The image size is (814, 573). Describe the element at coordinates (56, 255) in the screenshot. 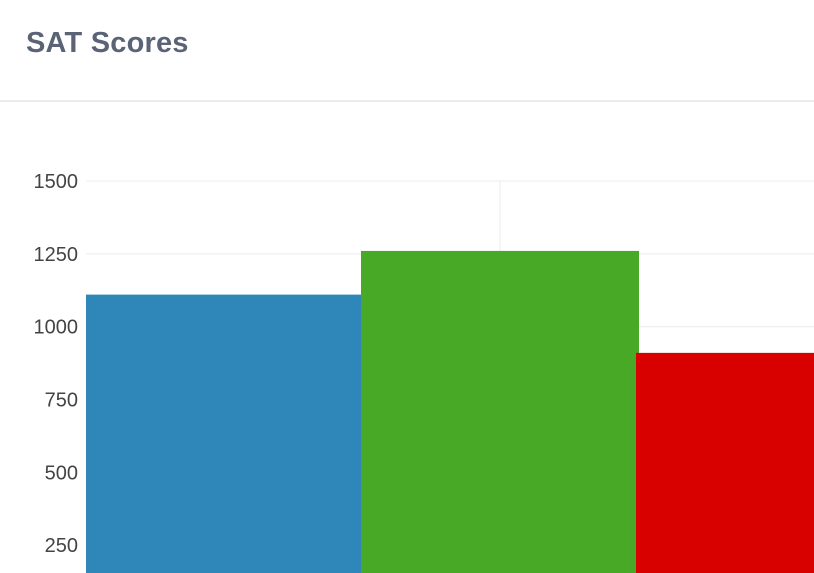

I see `y-tick-label: 1250` at that location.